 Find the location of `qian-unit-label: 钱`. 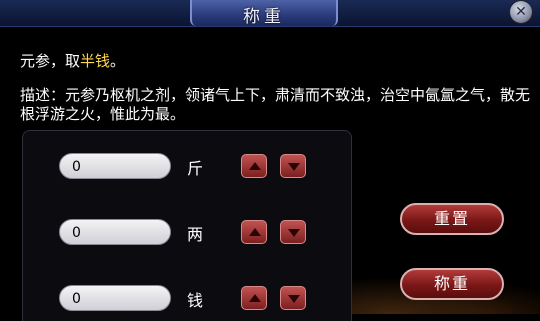

qian-unit-label: 钱 is located at coordinates (195, 300).